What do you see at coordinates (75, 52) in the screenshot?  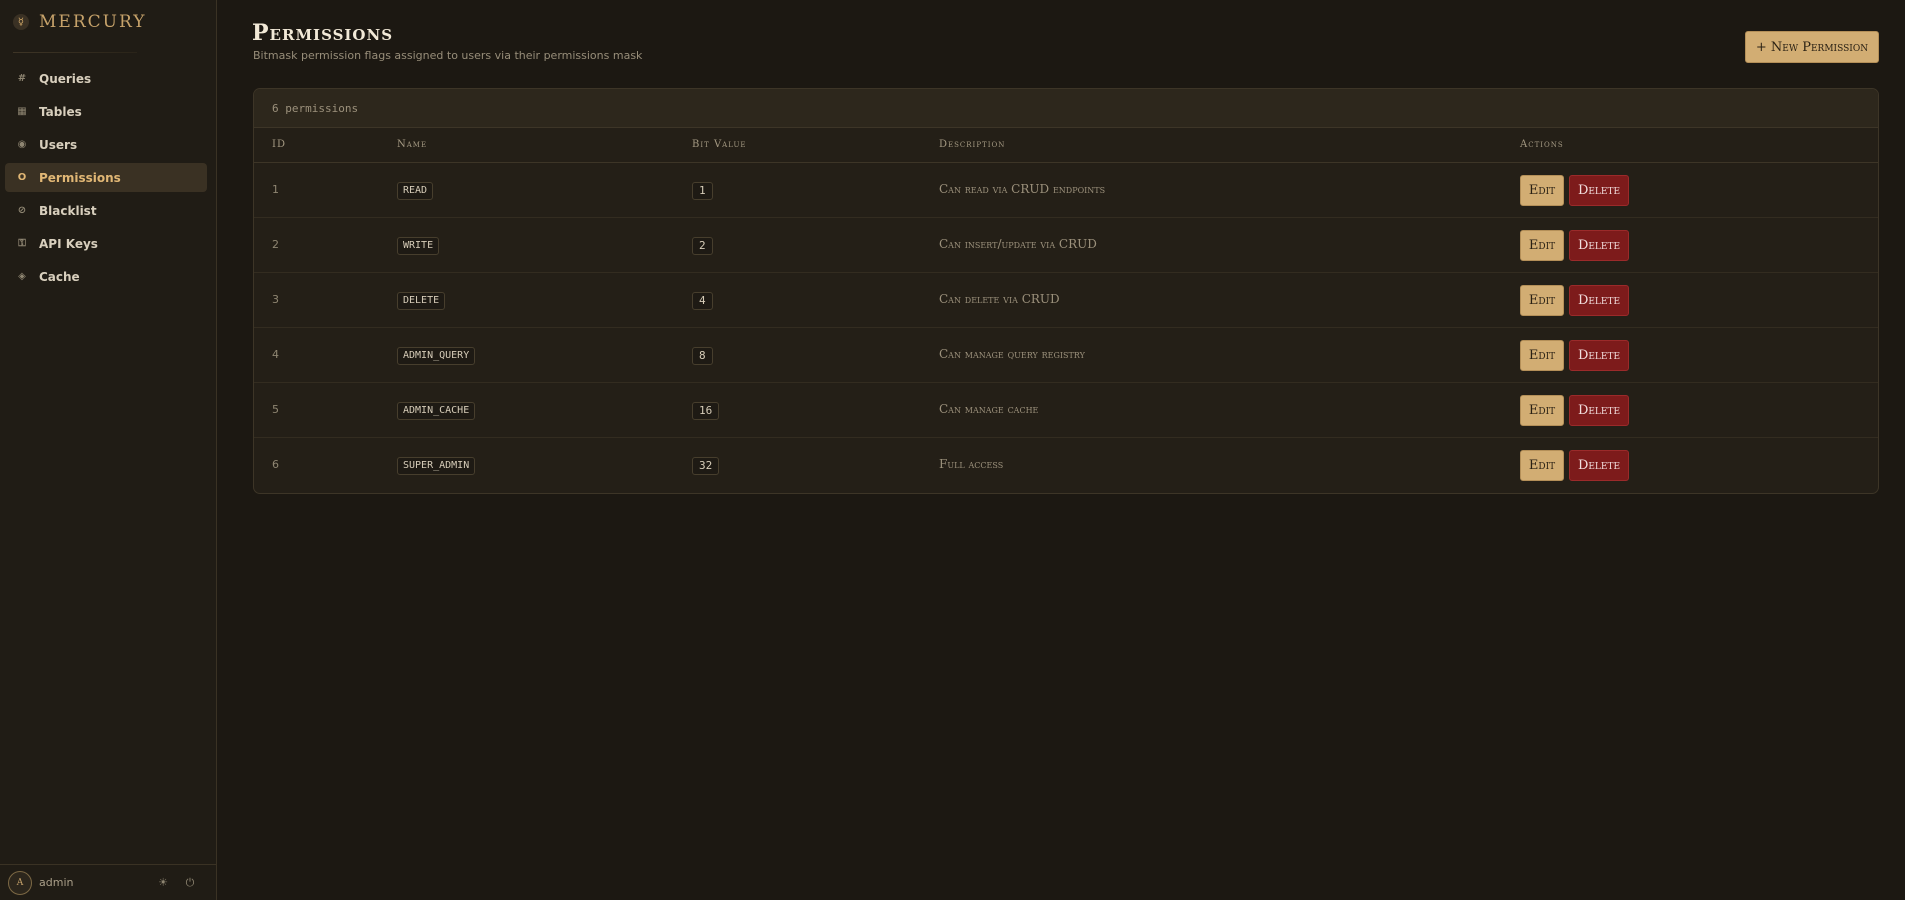 I see `divider` at bounding box center [75, 52].